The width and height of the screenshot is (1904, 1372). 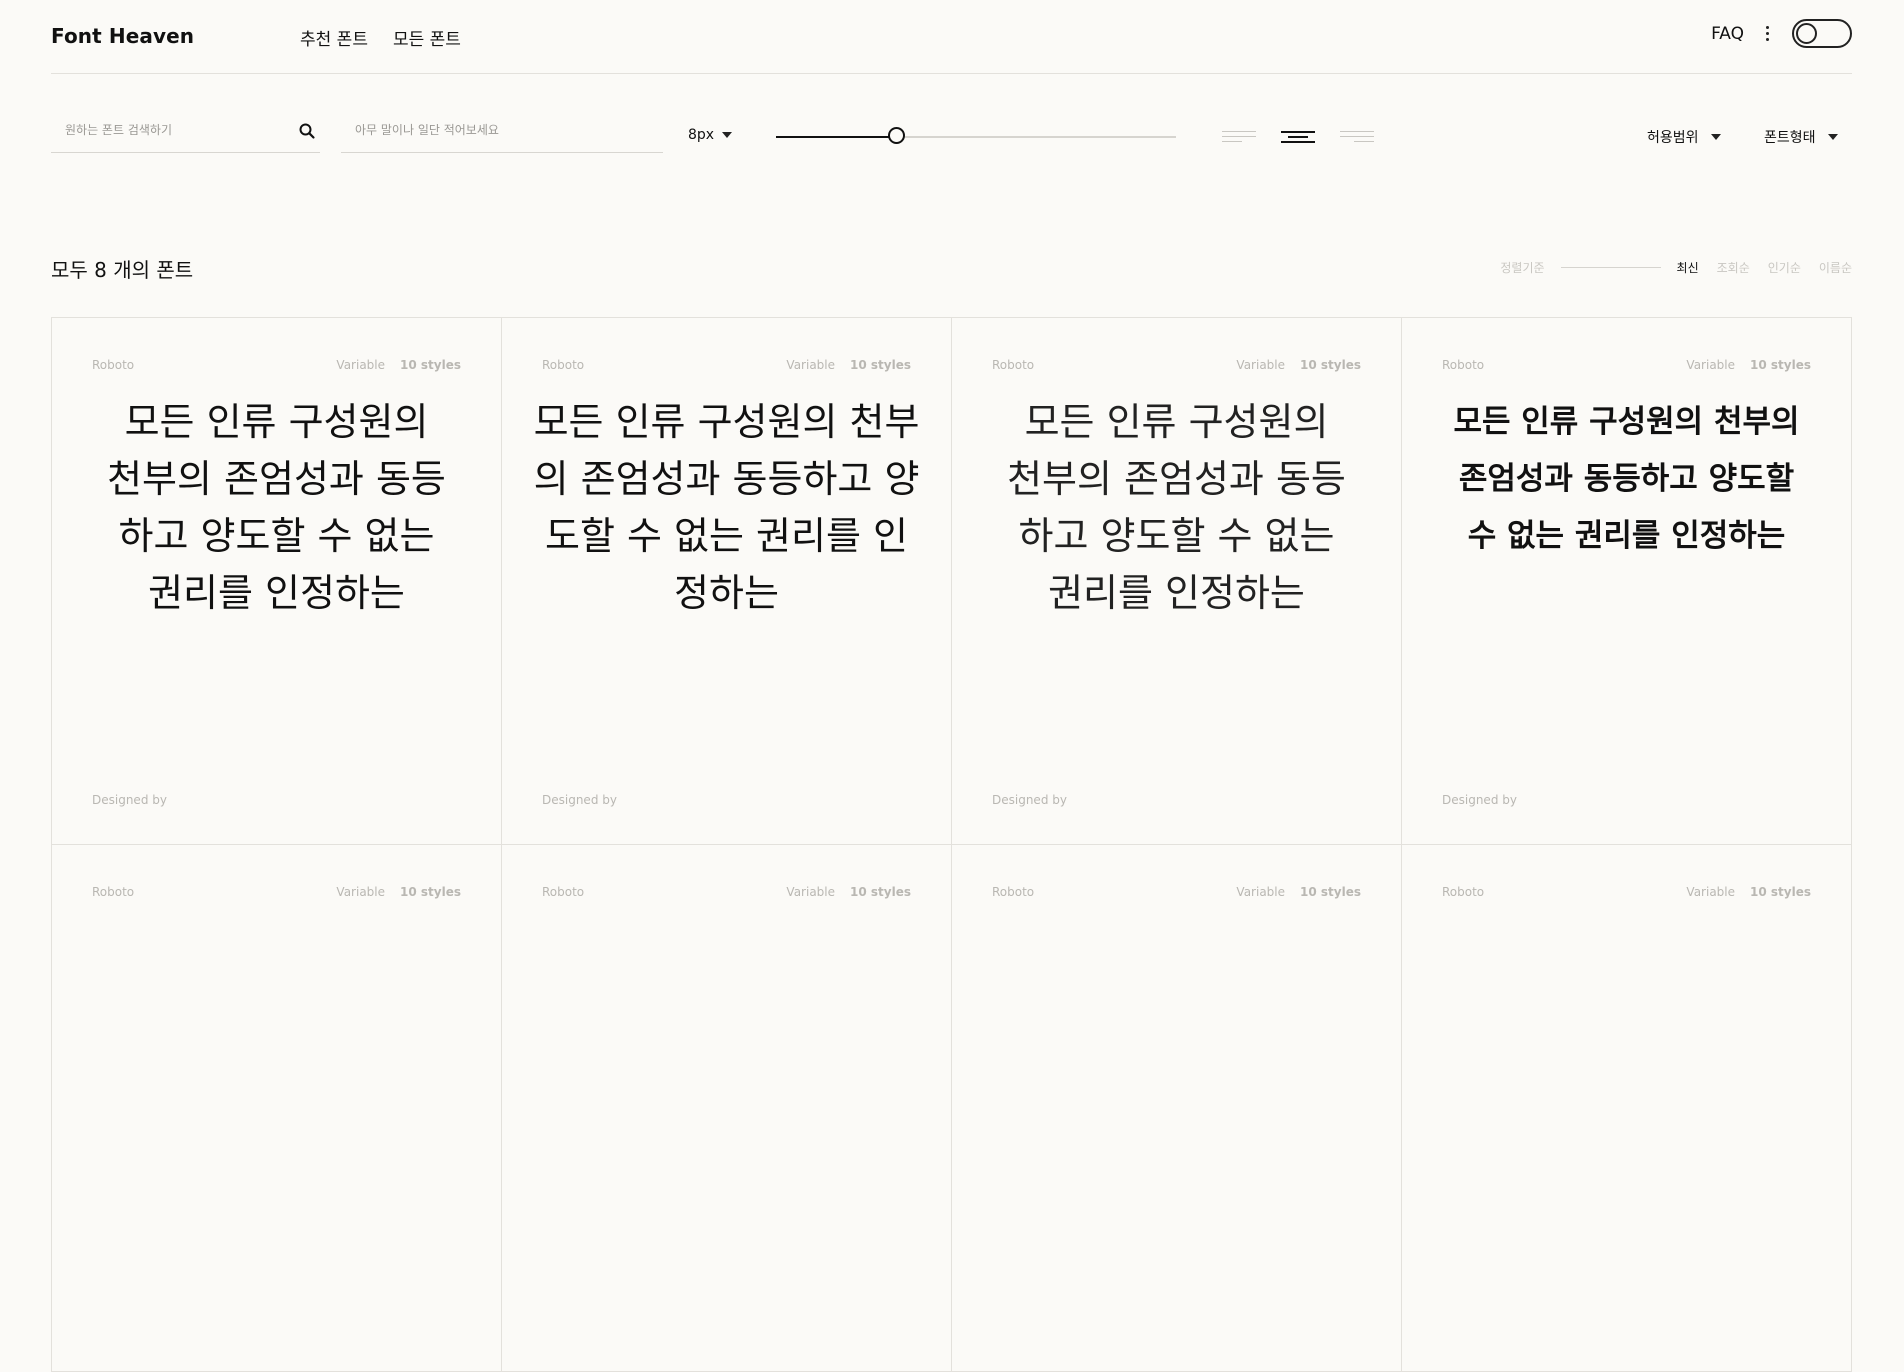 What do you see at coordinates (334, 37) in the screenshot?
I see `nav-recommended-fonts: 추천 폰트` at bounding box center [334, 37].